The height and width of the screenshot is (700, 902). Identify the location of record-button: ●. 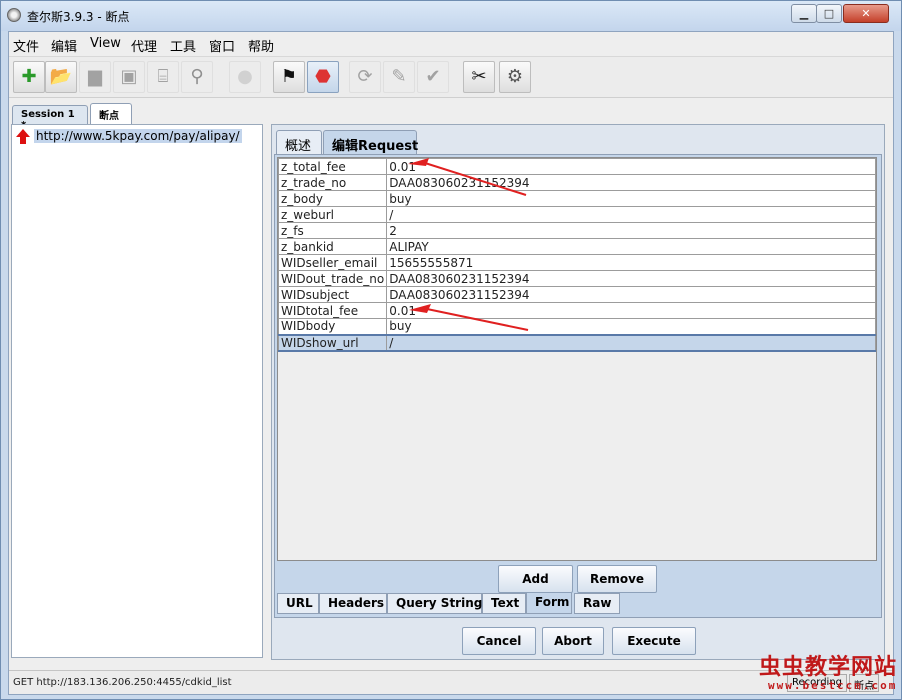
(245, 77).